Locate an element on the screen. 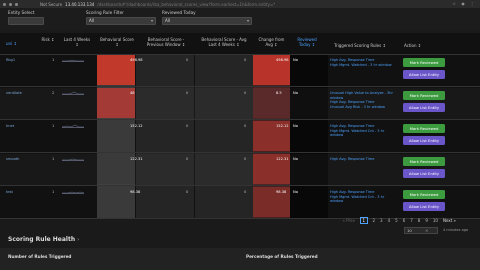  header-action: Action ↕ is located at coordinates (412, 45).